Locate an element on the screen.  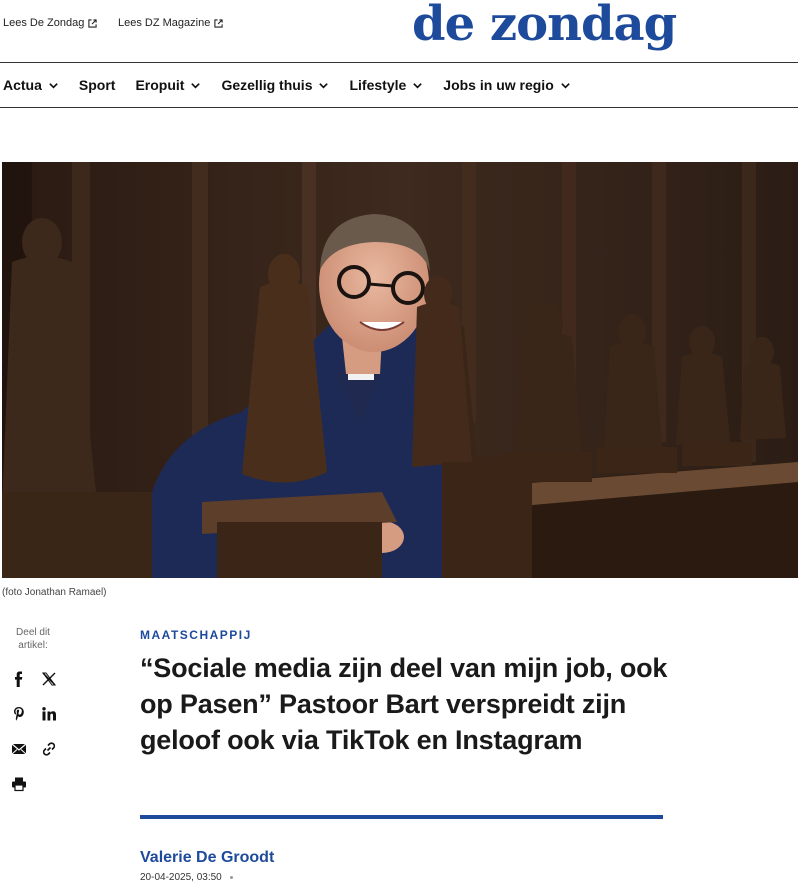
separator-dot is located at coordinates (231, 877).